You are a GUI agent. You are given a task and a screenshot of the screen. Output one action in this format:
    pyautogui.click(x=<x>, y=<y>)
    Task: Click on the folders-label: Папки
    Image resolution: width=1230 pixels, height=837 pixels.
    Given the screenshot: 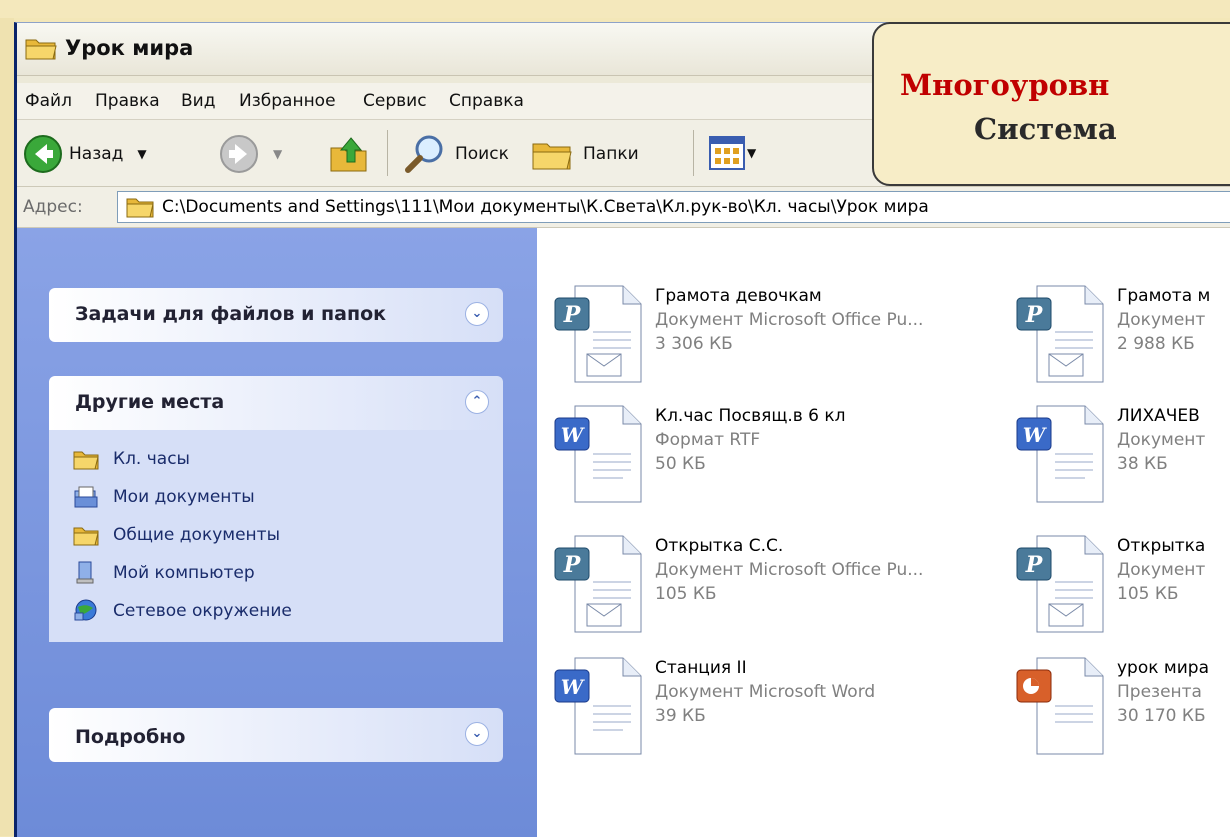 What is the action you would take?
    pyautogui.click(x=611, y=154)
    